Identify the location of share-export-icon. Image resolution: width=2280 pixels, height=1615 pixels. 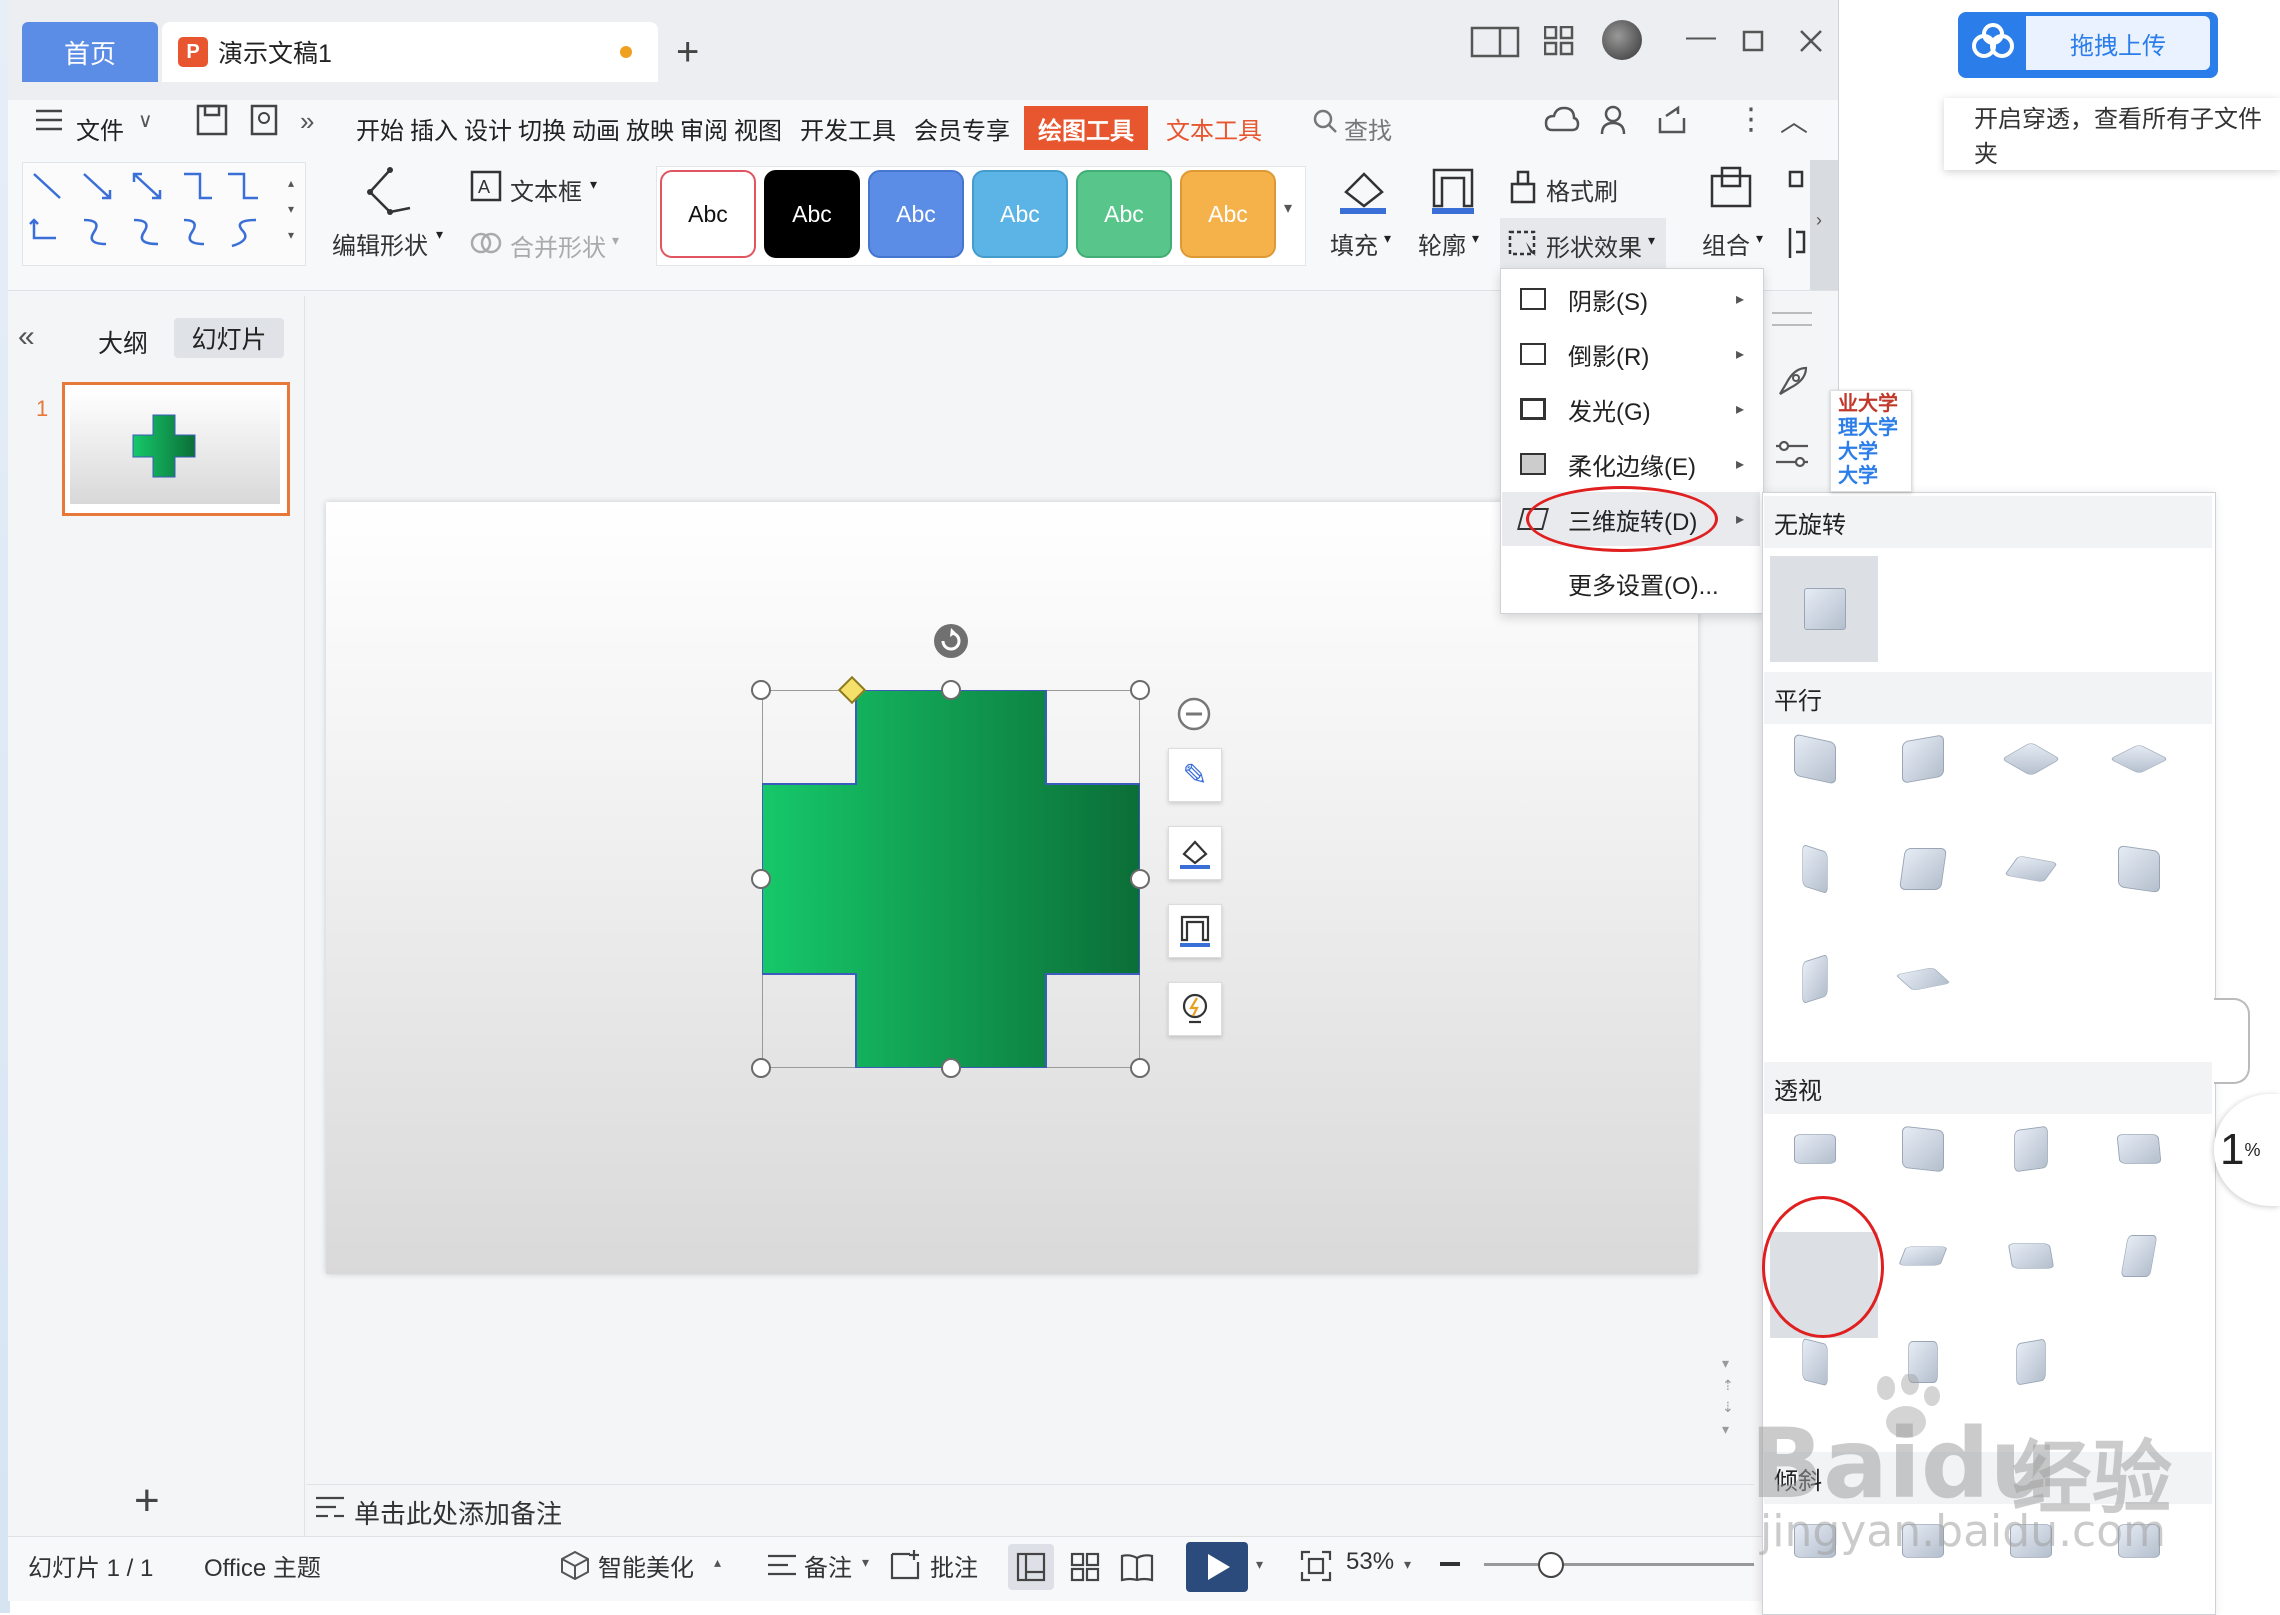
(1672, 119).